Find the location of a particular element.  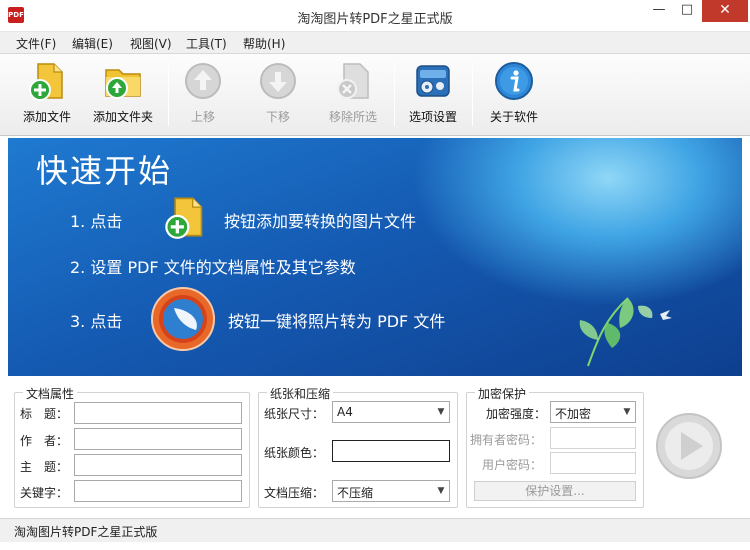

arrow-up-icon is located at coordinates (203, 81).